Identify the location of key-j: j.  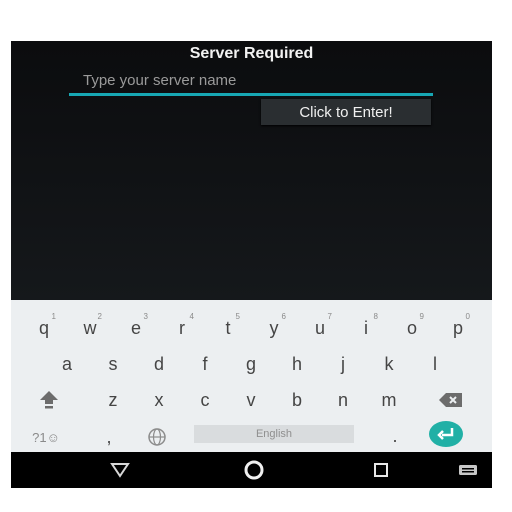
(343, 364).